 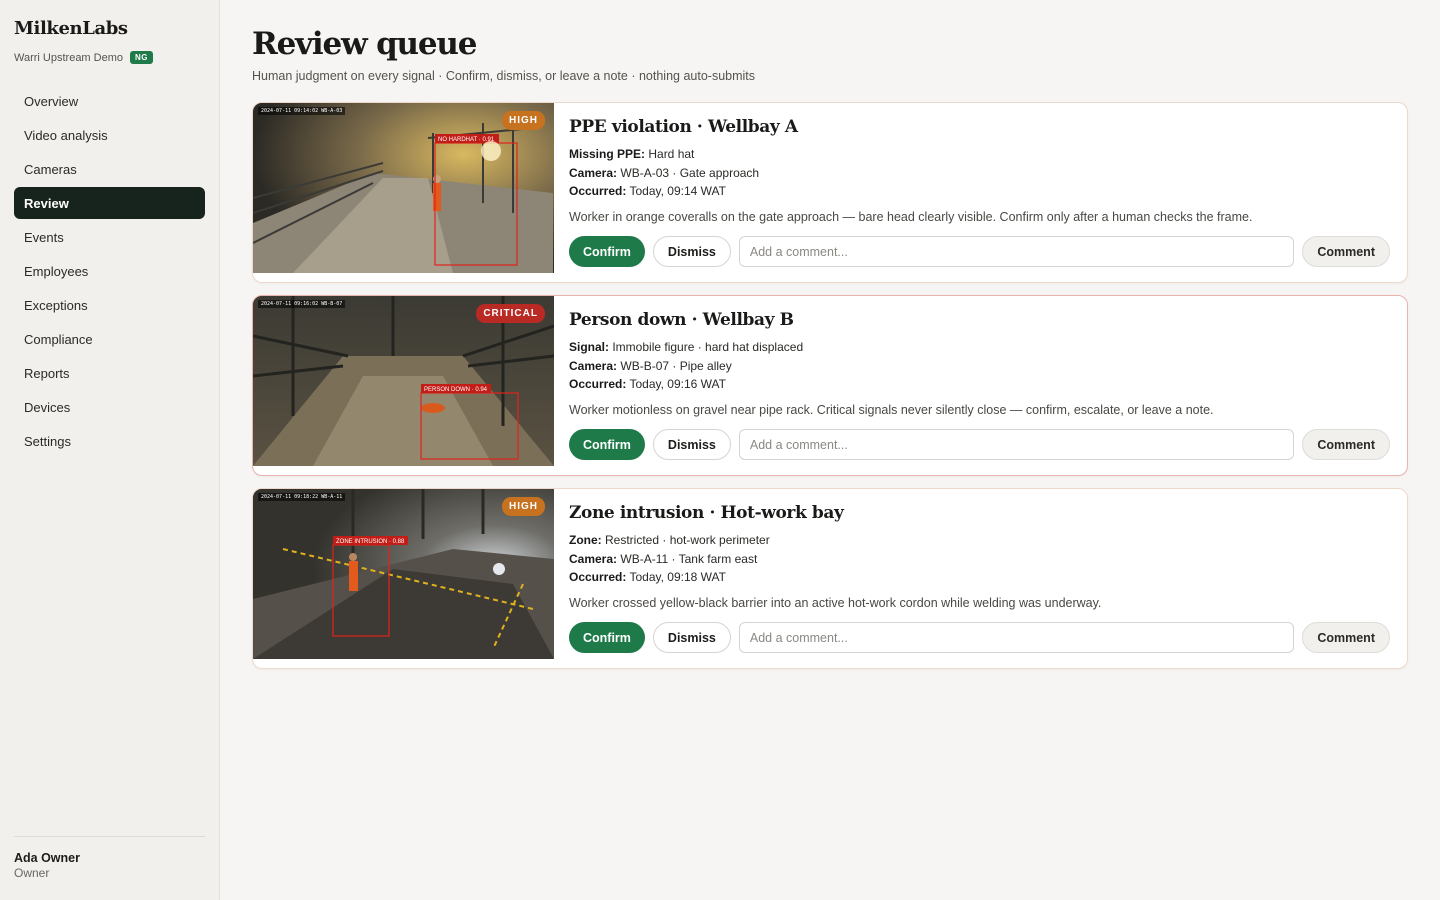 I want to click on meta-label: Missing PPE:, so click(x=607, y=154).